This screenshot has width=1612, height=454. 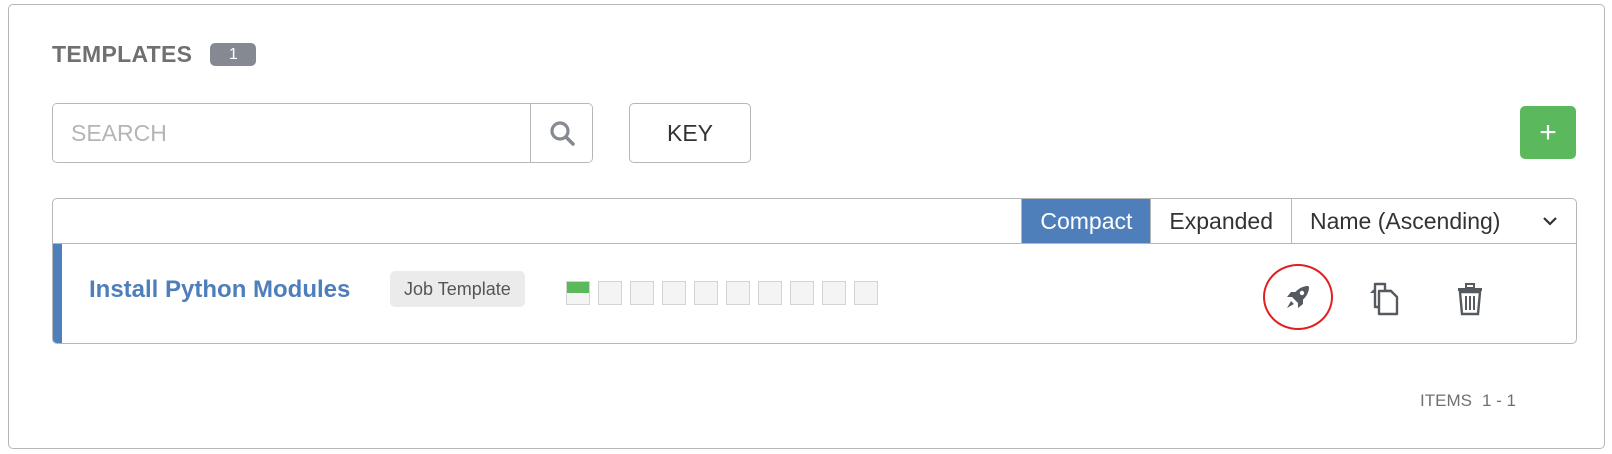 I want to click on search-button, so click(x=561, y=133).